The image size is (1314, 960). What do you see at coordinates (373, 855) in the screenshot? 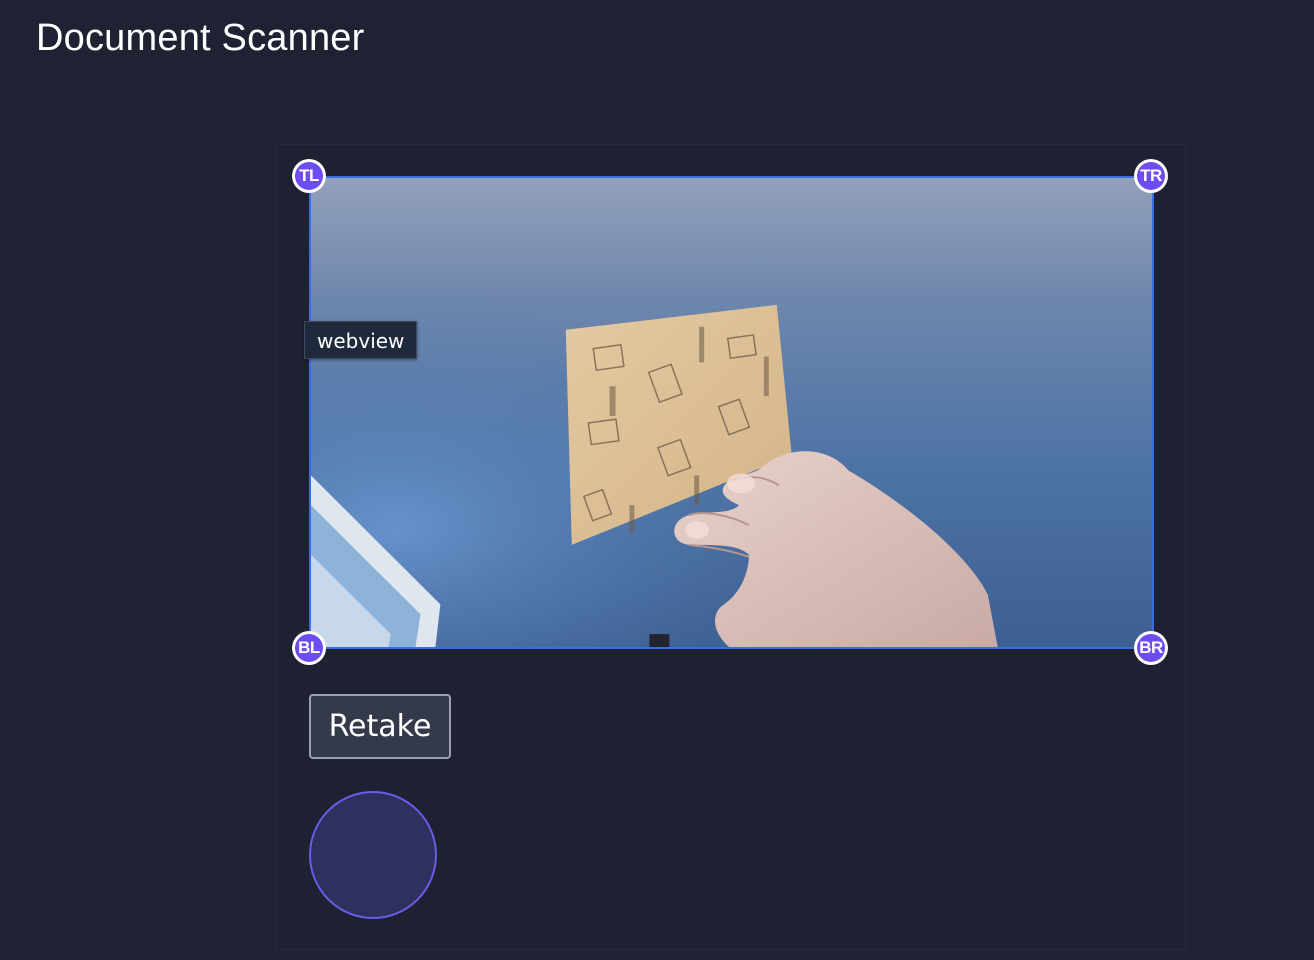
I see `capture-circle-icon` at bounding box center [373, 855].